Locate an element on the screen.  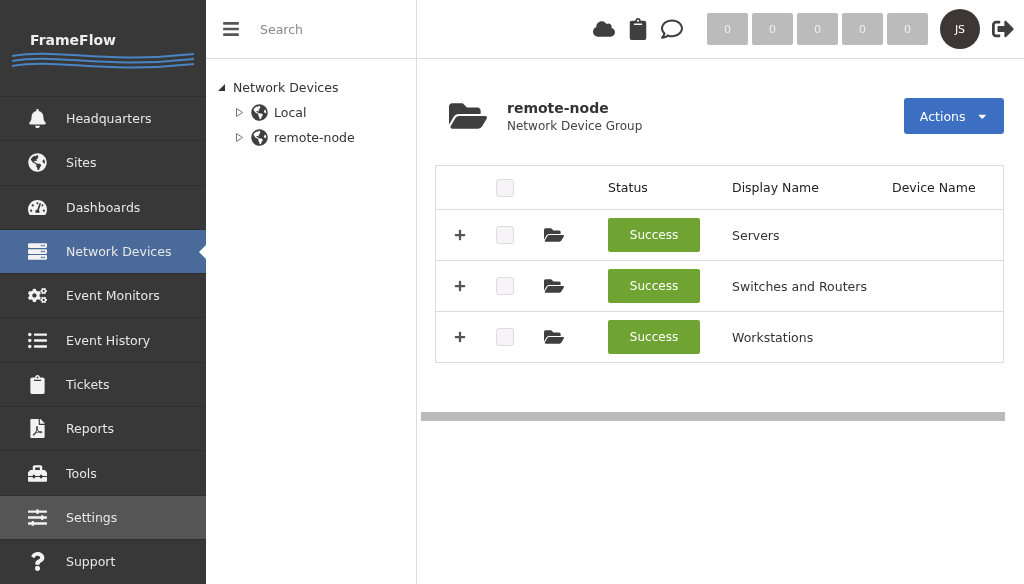
nav-item: Network Devices is located at coordinates (103, 251).